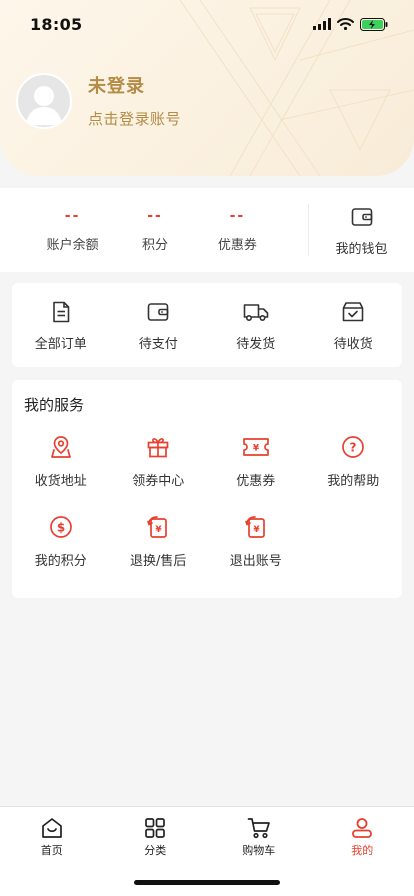  Describe the element at coordinates (258, 828) in the screenshot. I see `cart-icon` at that location.